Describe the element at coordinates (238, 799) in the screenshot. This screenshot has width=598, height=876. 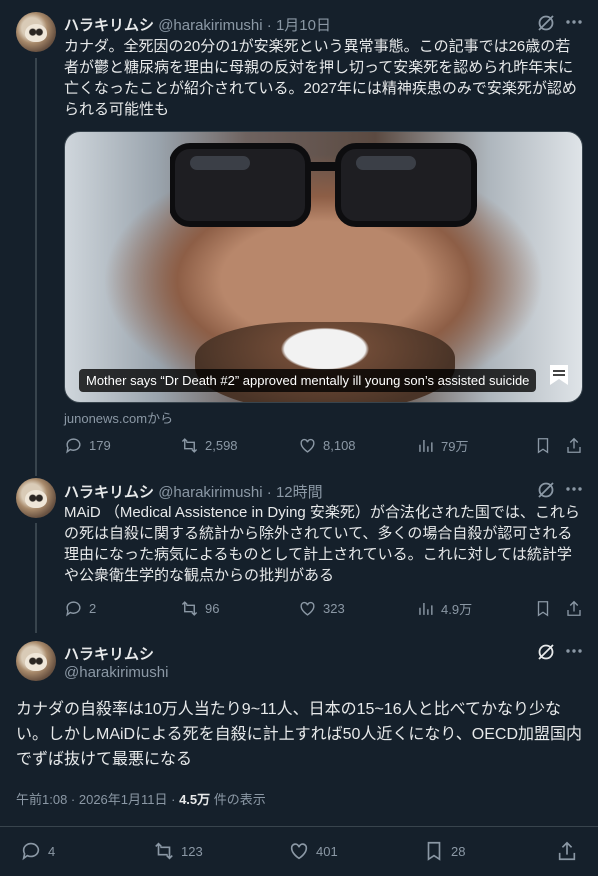
I see `main-views-label: 件の表示` at that location.